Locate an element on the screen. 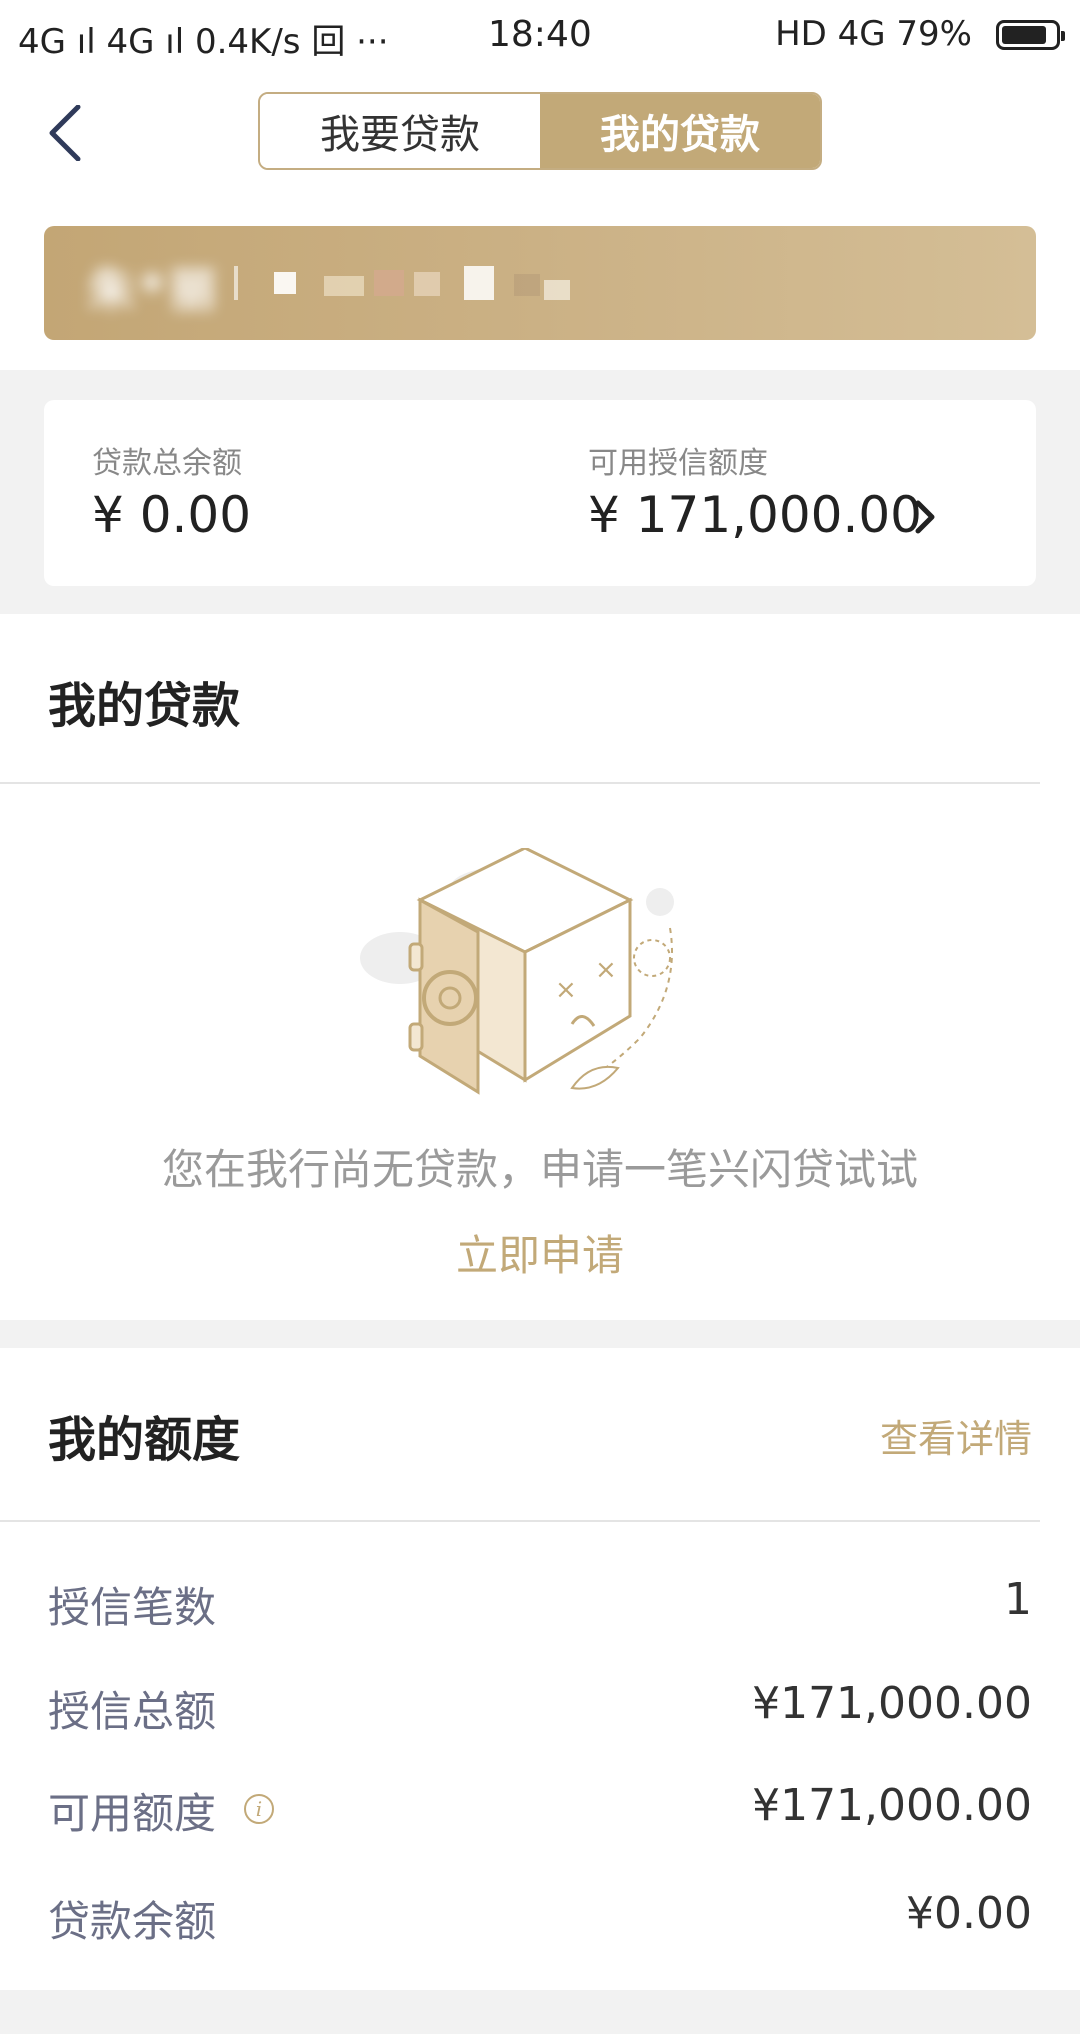 The width and height of the screenshot is (1080, 2034). status-left: 4G ıl 4G ıl 0.4K/s 回 ··· is located at coordinates (203, 42).